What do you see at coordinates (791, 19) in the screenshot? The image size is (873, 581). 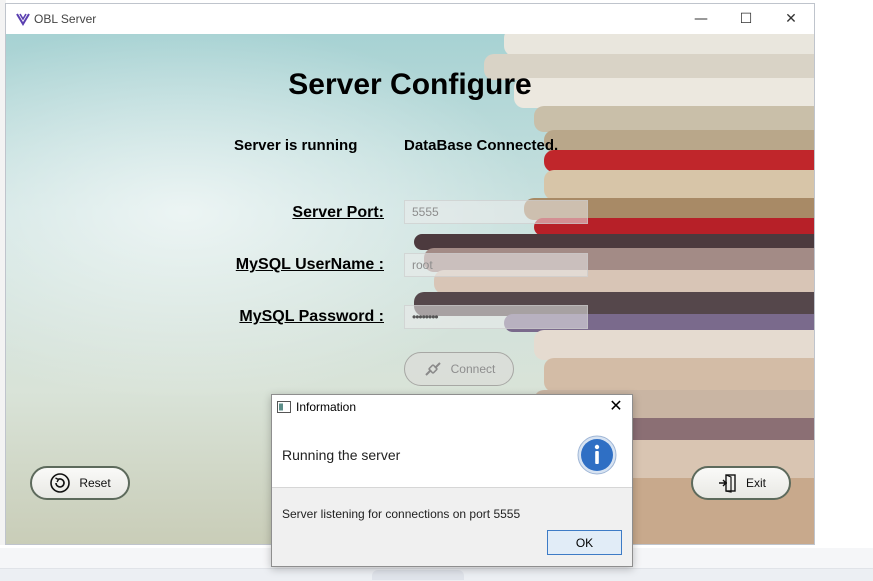 I see `close-button: ✕` at bounding box center [791, 19].